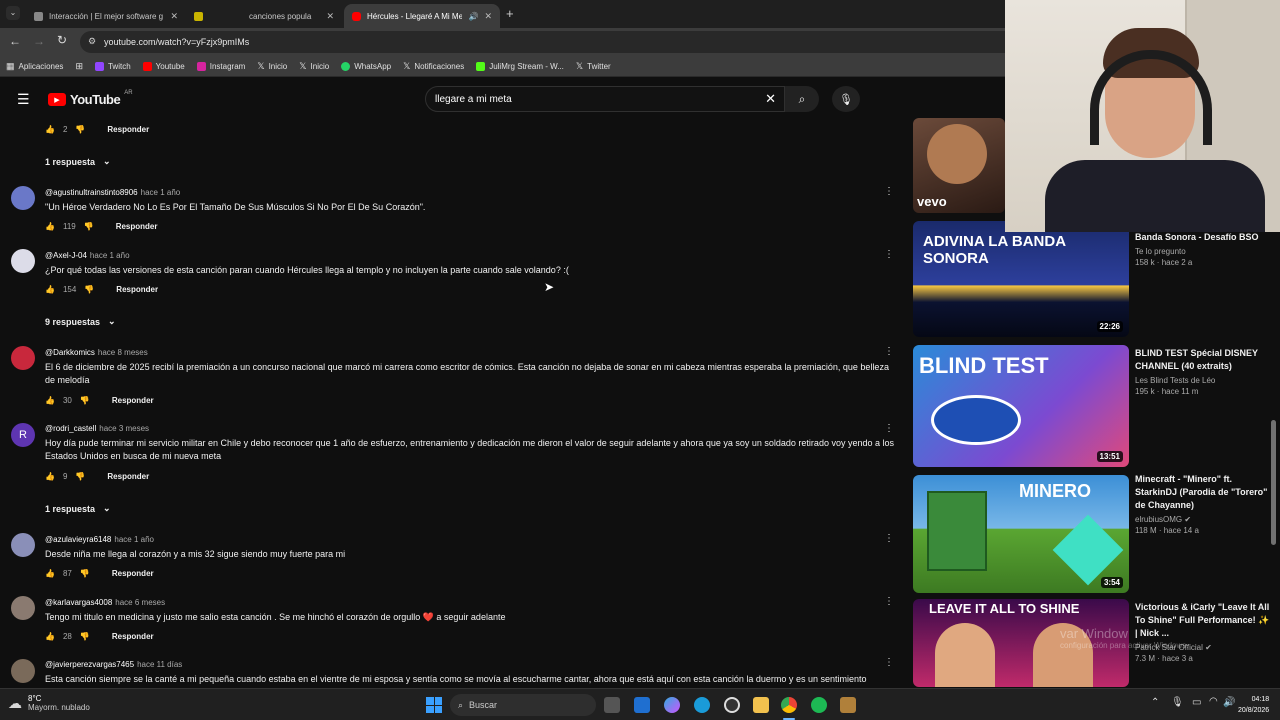 The width and height of the screenshot is (1280, 720). What do you see at coordinates (605, 99) in the screenshot?
I see `search-input: llegare a mi meta ✕` at bounding box center [605, 99].